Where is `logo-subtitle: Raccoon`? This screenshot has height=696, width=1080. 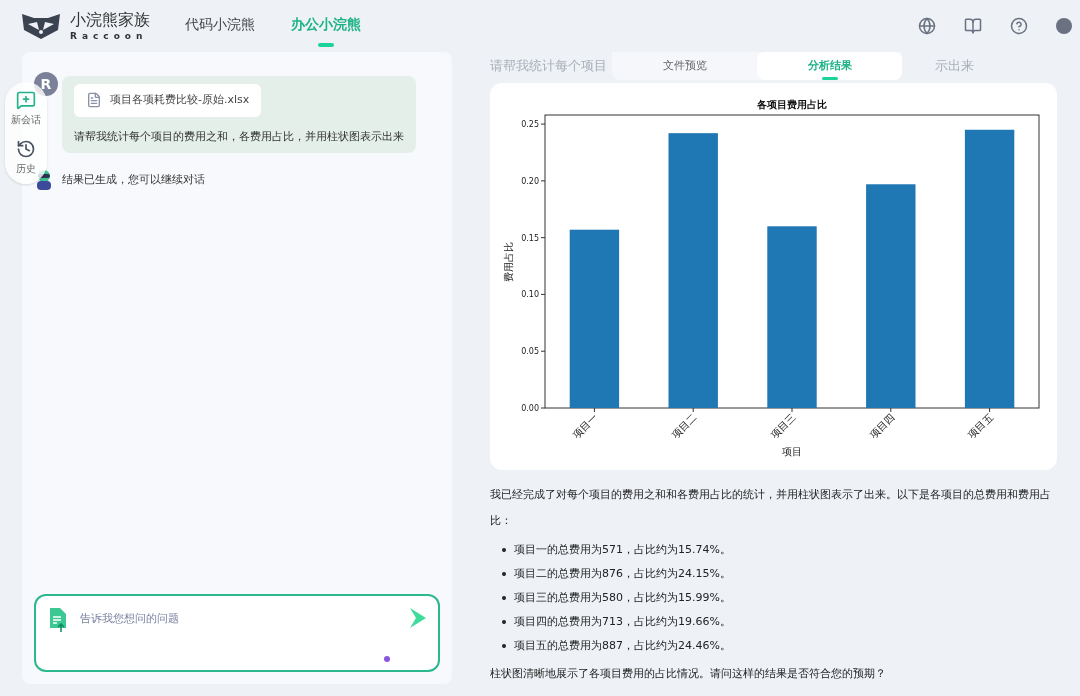 logo-subtitle: Raccoon is located at coordinates (109, 36).